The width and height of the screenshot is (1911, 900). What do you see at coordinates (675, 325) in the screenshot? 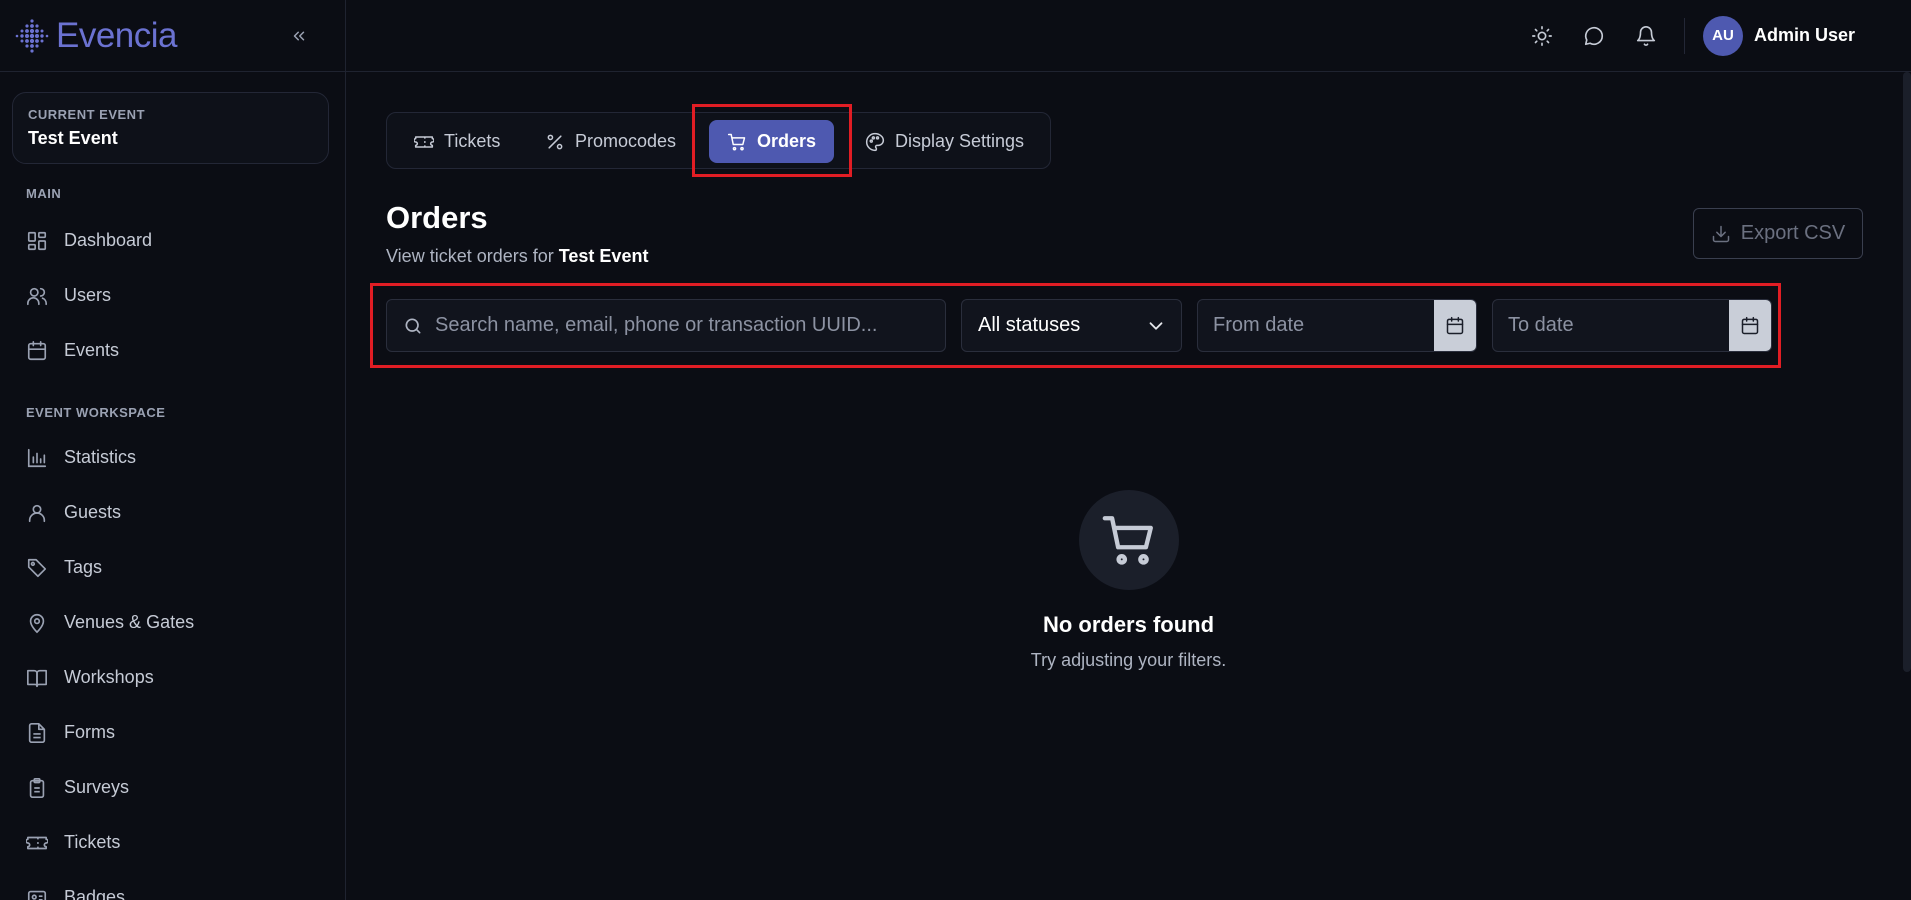
I see `search-input` at bounding box center [675, 325].